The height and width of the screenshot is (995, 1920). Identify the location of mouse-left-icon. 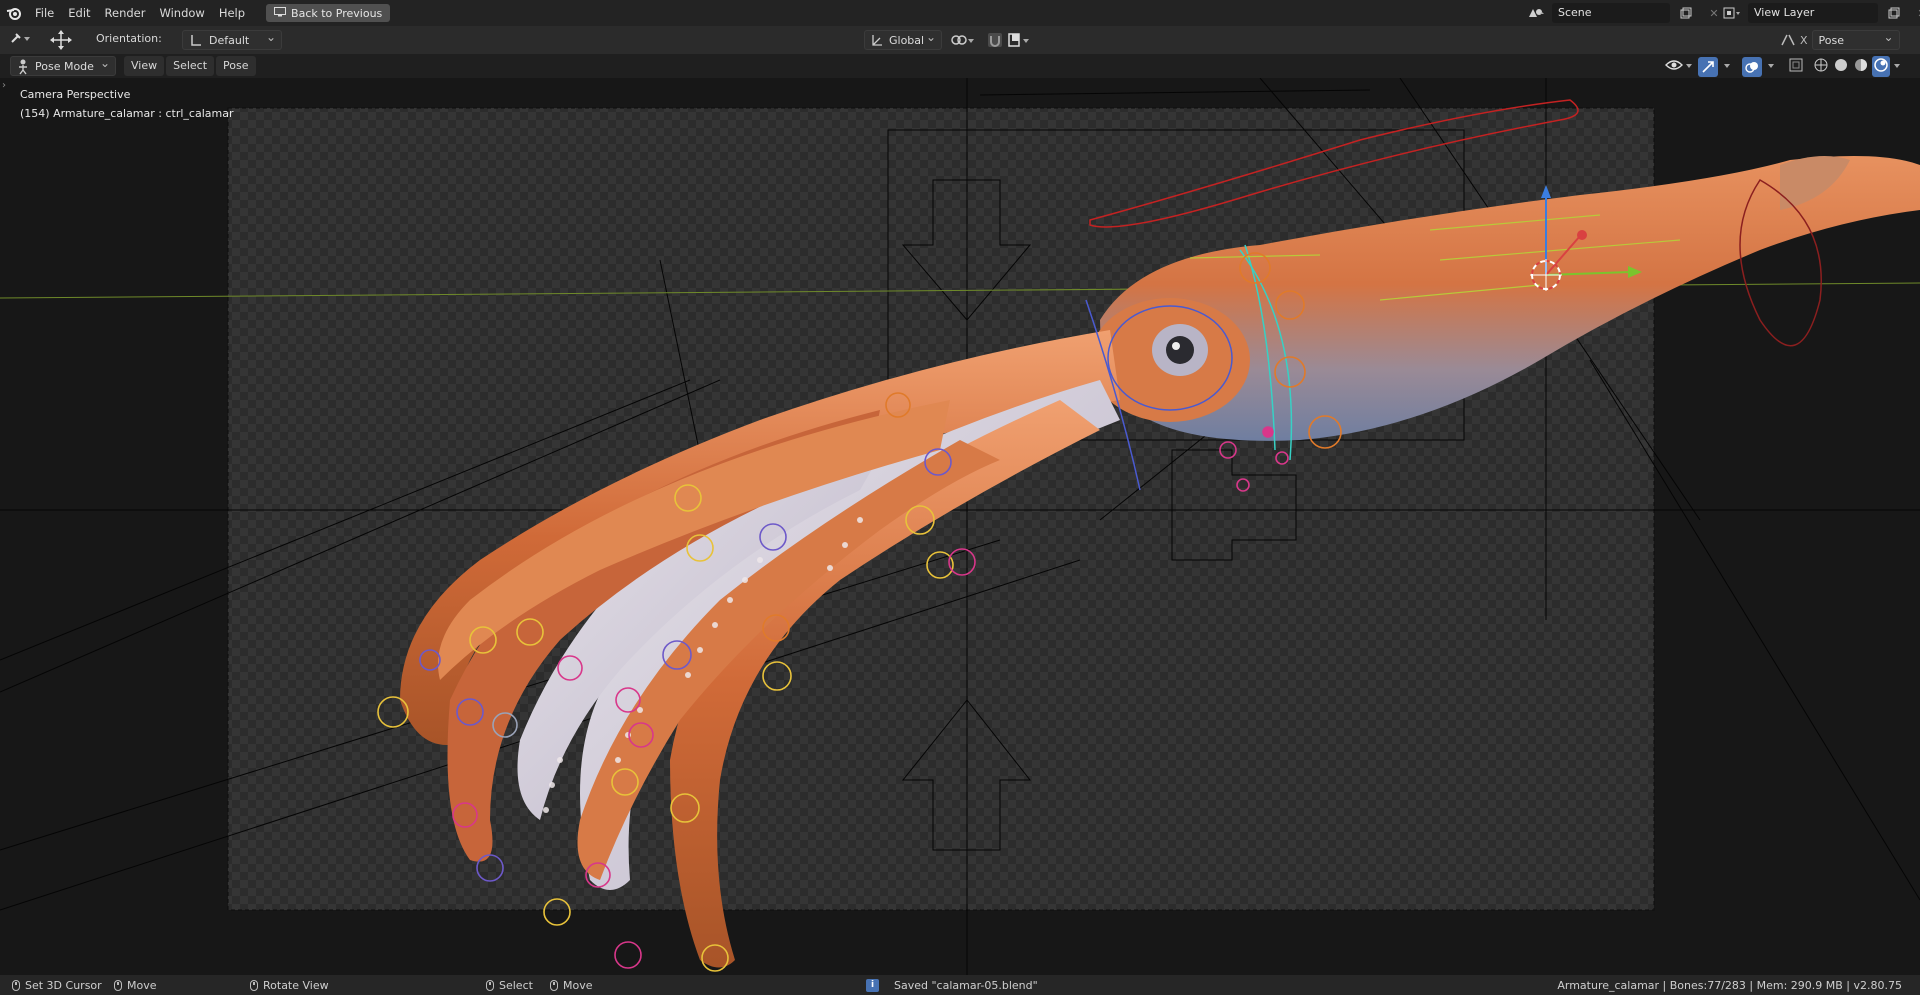
(16, 985).